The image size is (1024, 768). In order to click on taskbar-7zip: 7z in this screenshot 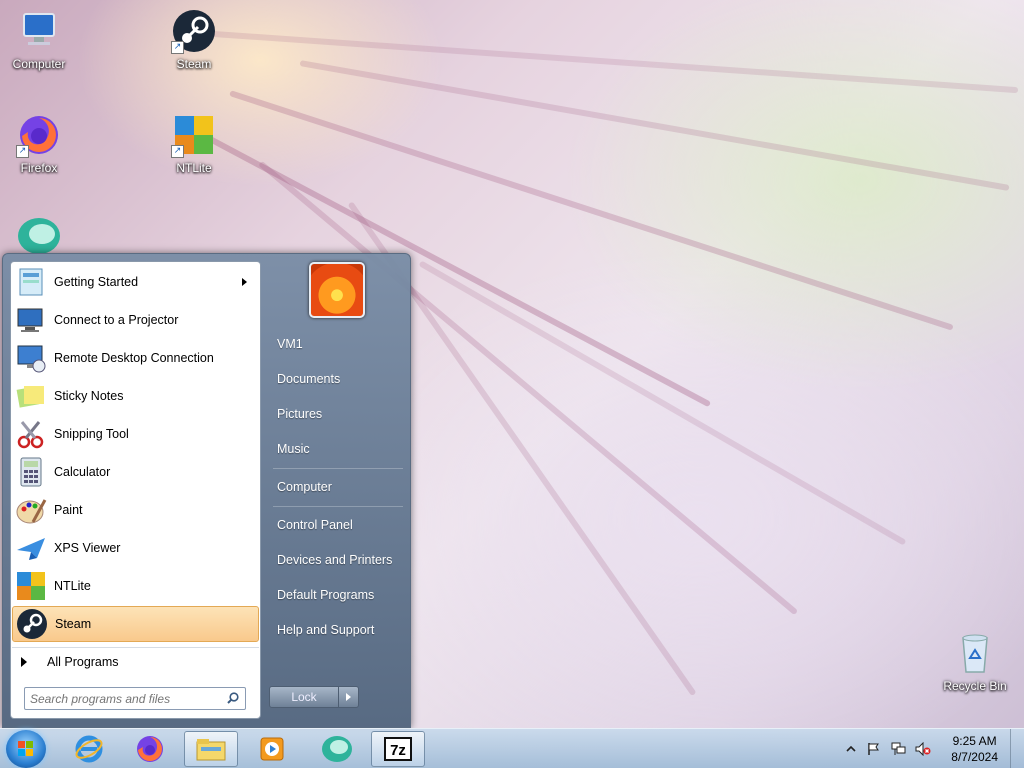, I will do `click(398, 749)`.